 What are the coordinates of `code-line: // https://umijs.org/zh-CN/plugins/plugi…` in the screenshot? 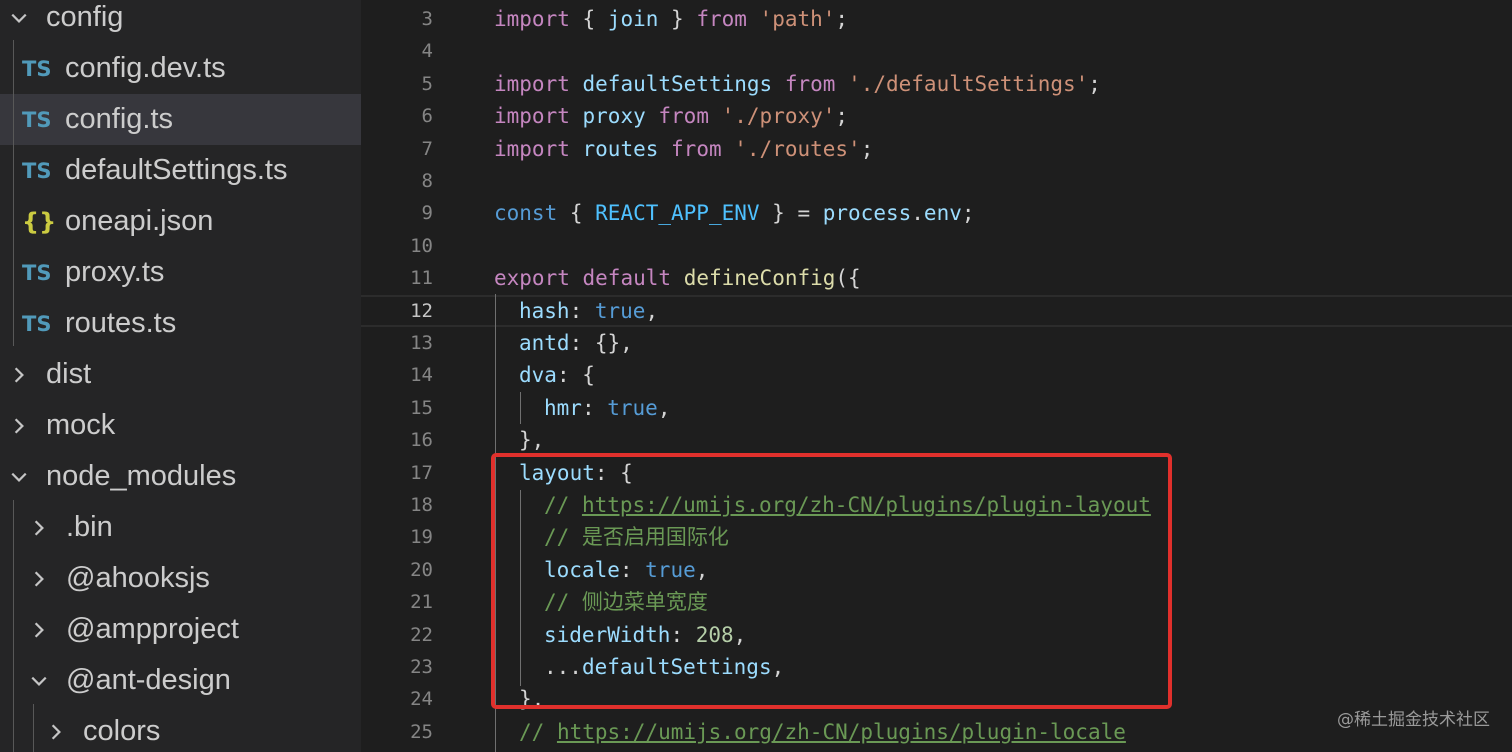 It's located at (822, 732).